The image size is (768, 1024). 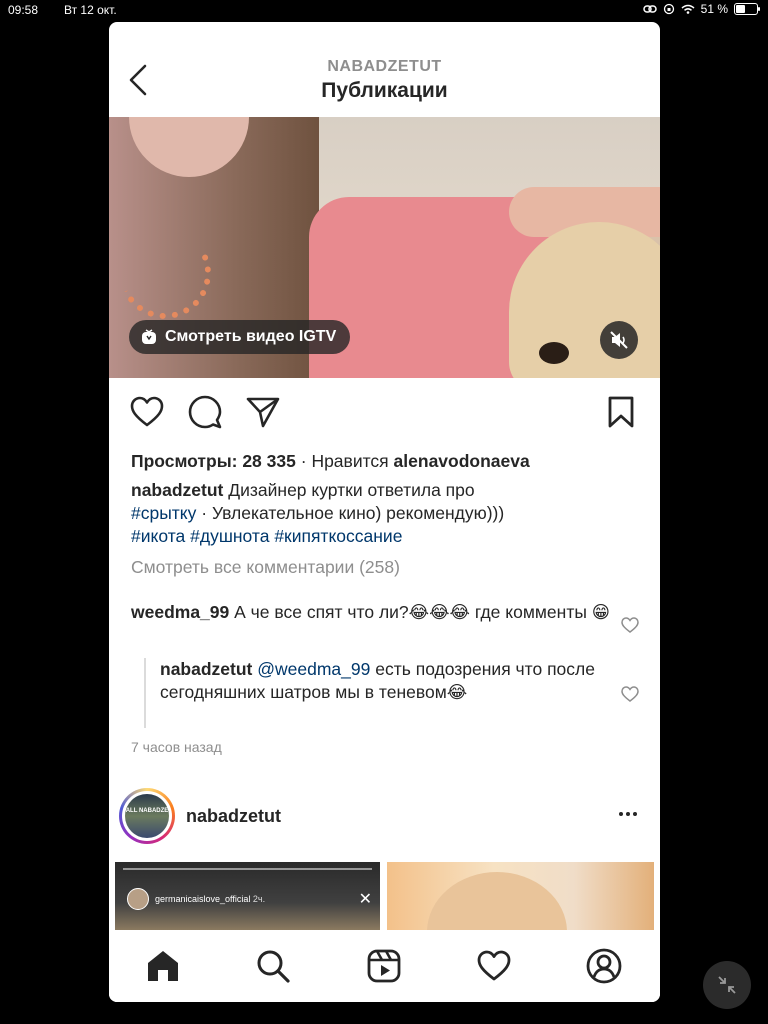 What do you see at coordinates (145, 693) in the screenshot?
I see `reply-thread-line` at bounding box center [145, 693].